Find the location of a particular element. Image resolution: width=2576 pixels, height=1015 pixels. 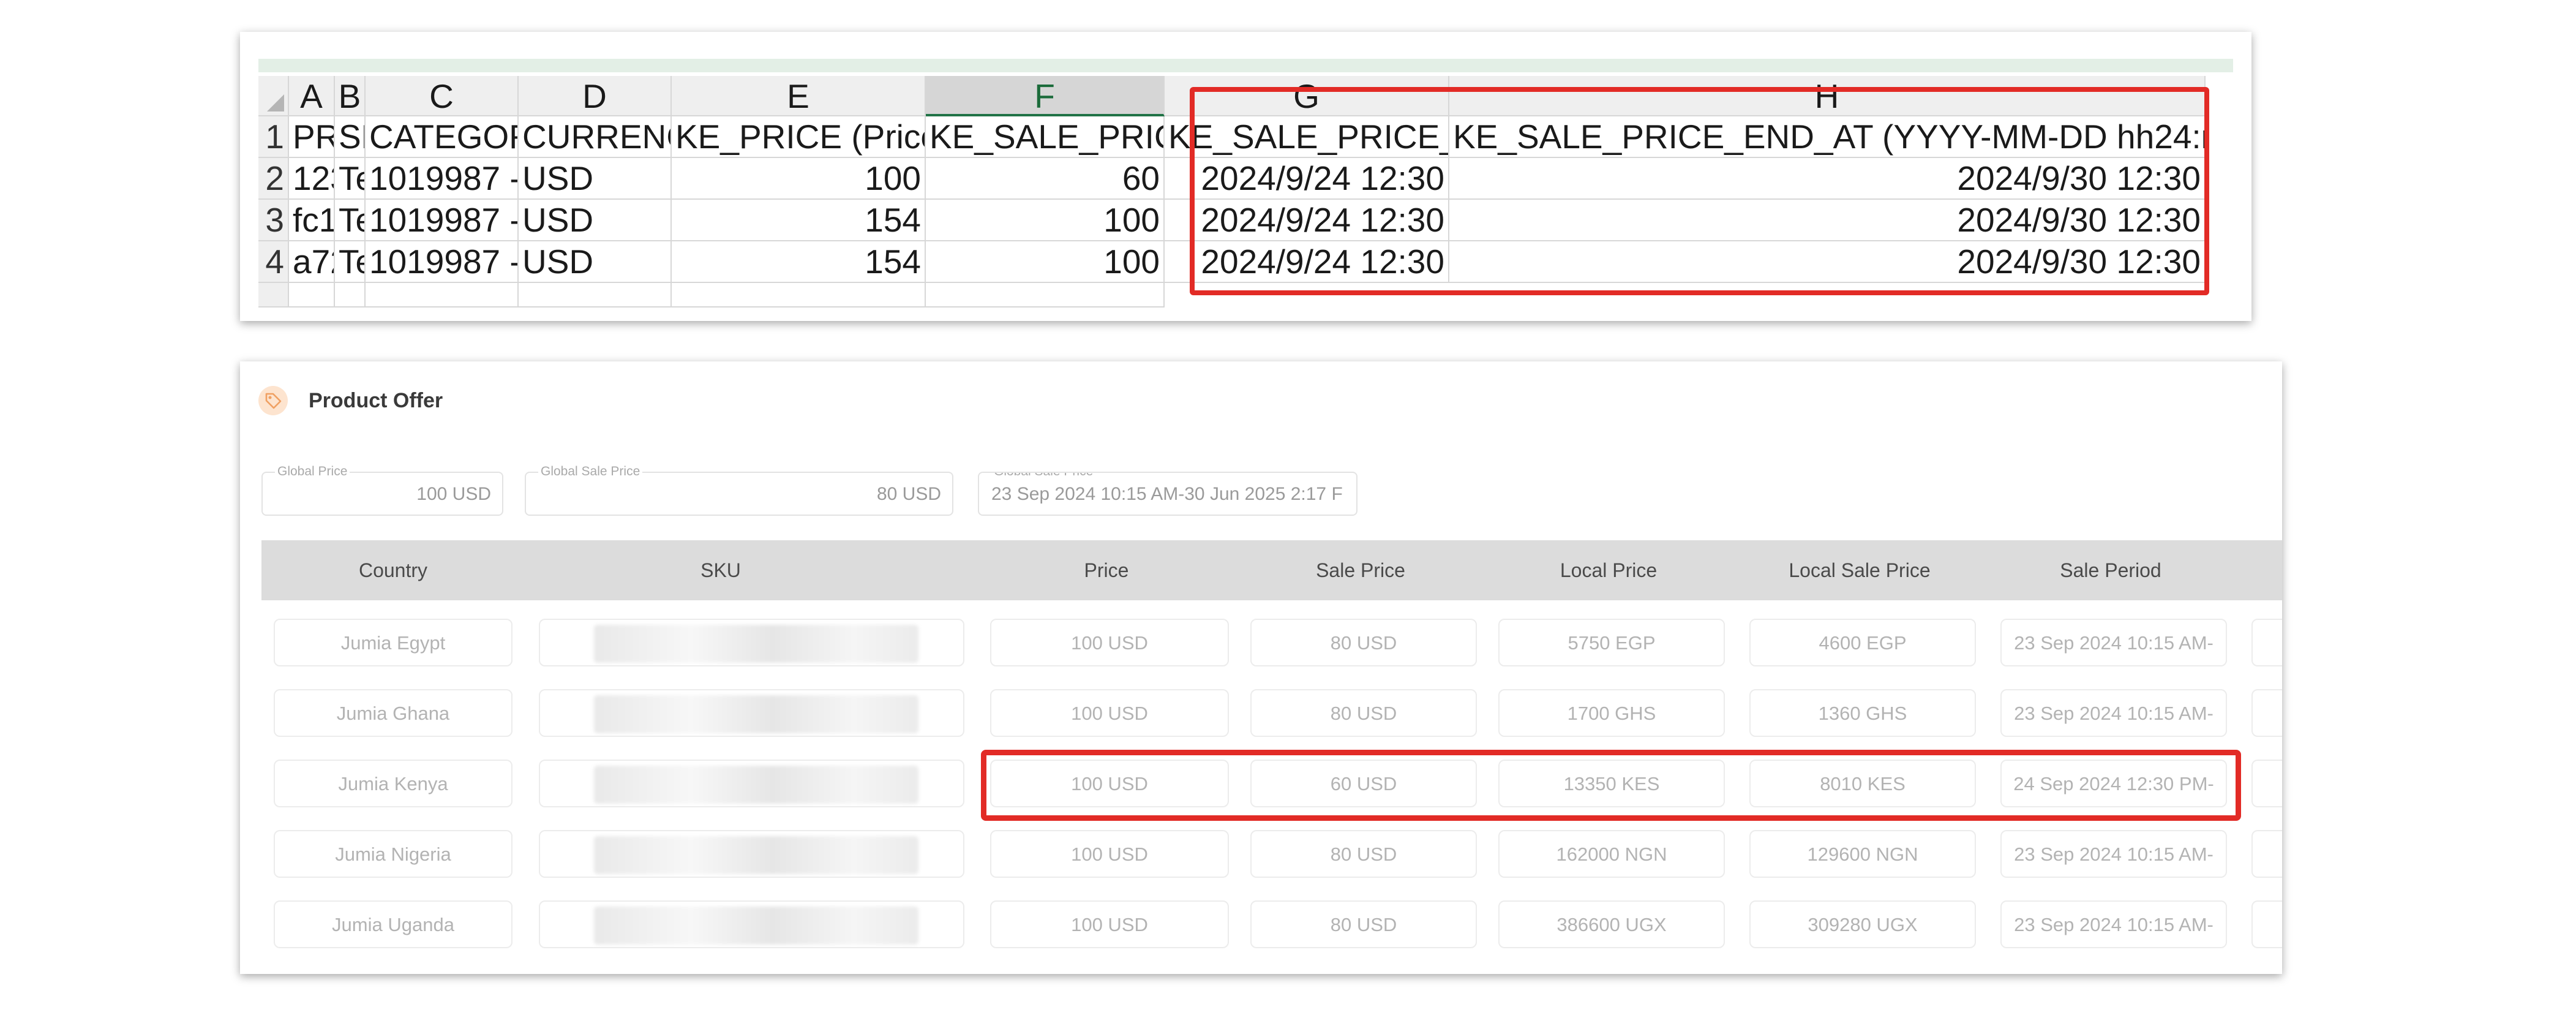

cell-f2: 60 is located at coordinates (1045, 179).